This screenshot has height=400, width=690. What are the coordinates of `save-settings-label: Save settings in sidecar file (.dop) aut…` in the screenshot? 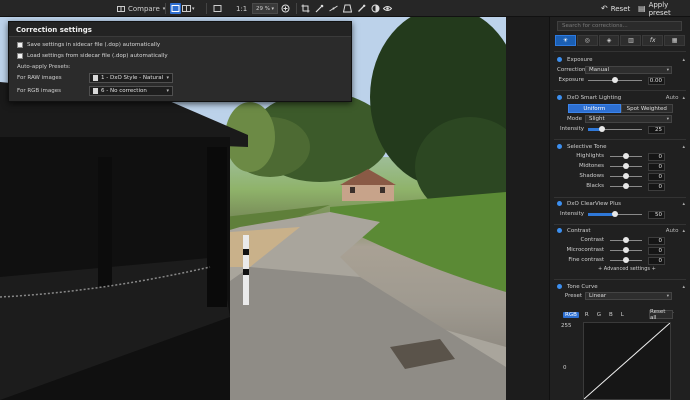 It's located at (94, 45).